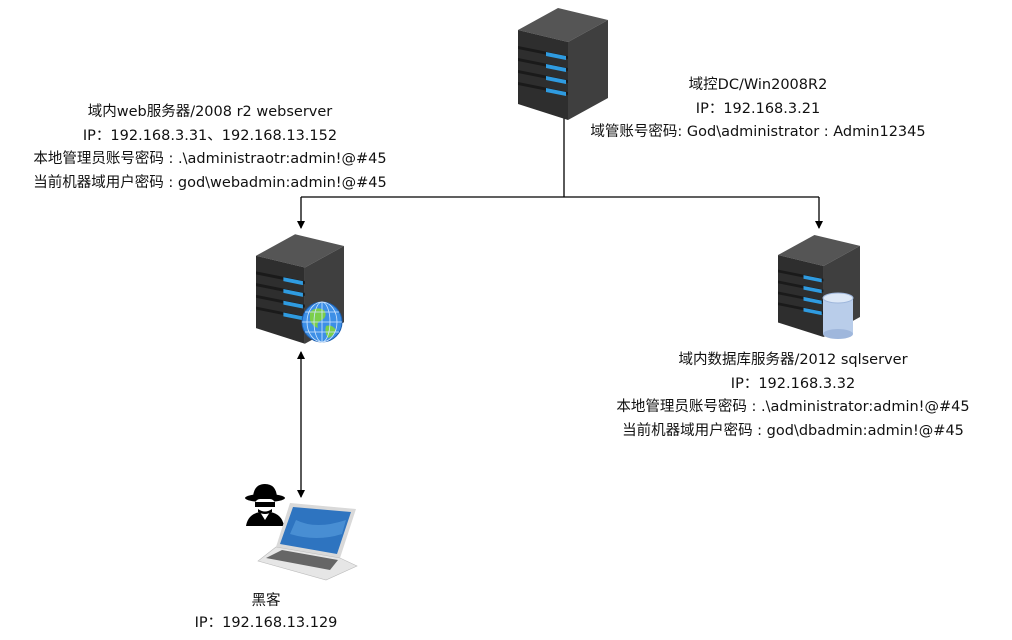  Describe the element at coordinates (266, 601) in the screenshot. I see `hacker-title: 黑客` at that location.